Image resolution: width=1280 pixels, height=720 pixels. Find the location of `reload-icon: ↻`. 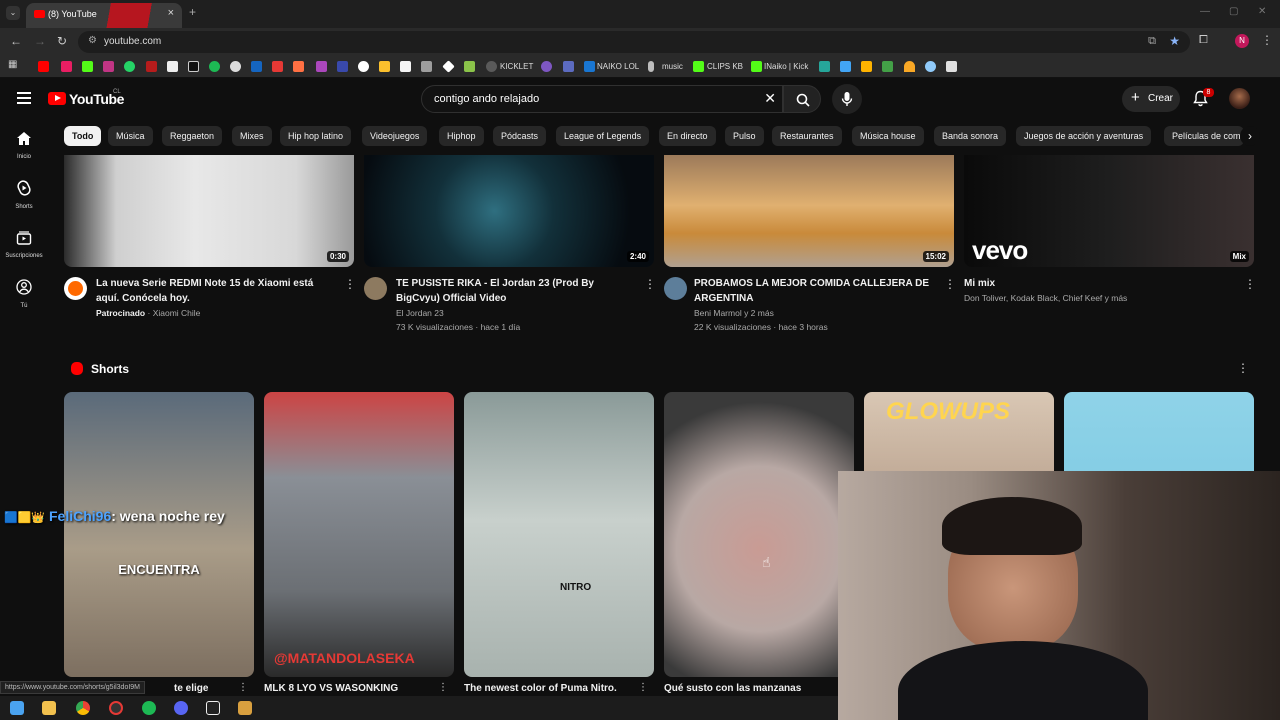

reload-icon: ↻ is located at coordinates (62, 41).